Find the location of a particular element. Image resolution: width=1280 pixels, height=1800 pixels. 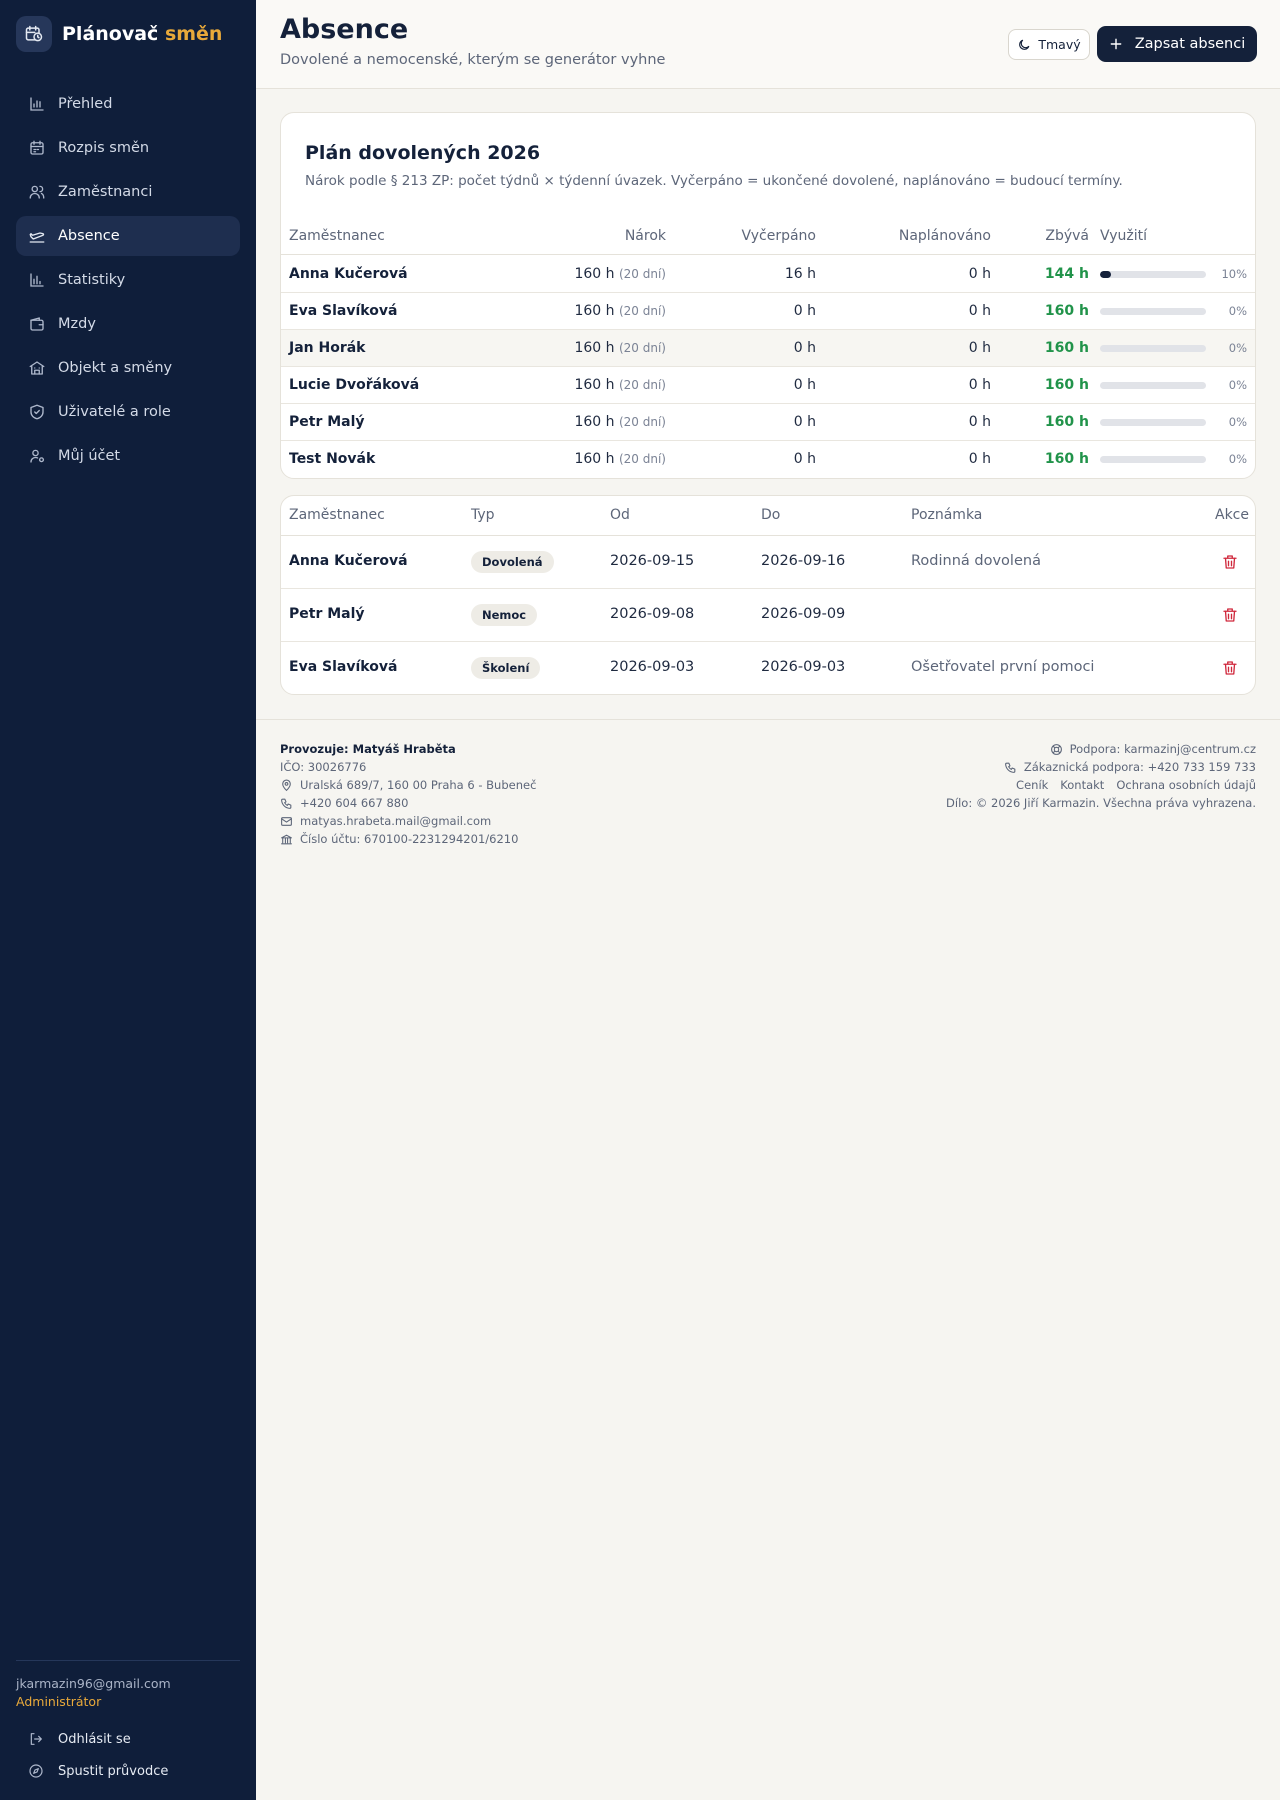

start-guide-button: Spustit průvodce is located at coordinates (128, 1771).